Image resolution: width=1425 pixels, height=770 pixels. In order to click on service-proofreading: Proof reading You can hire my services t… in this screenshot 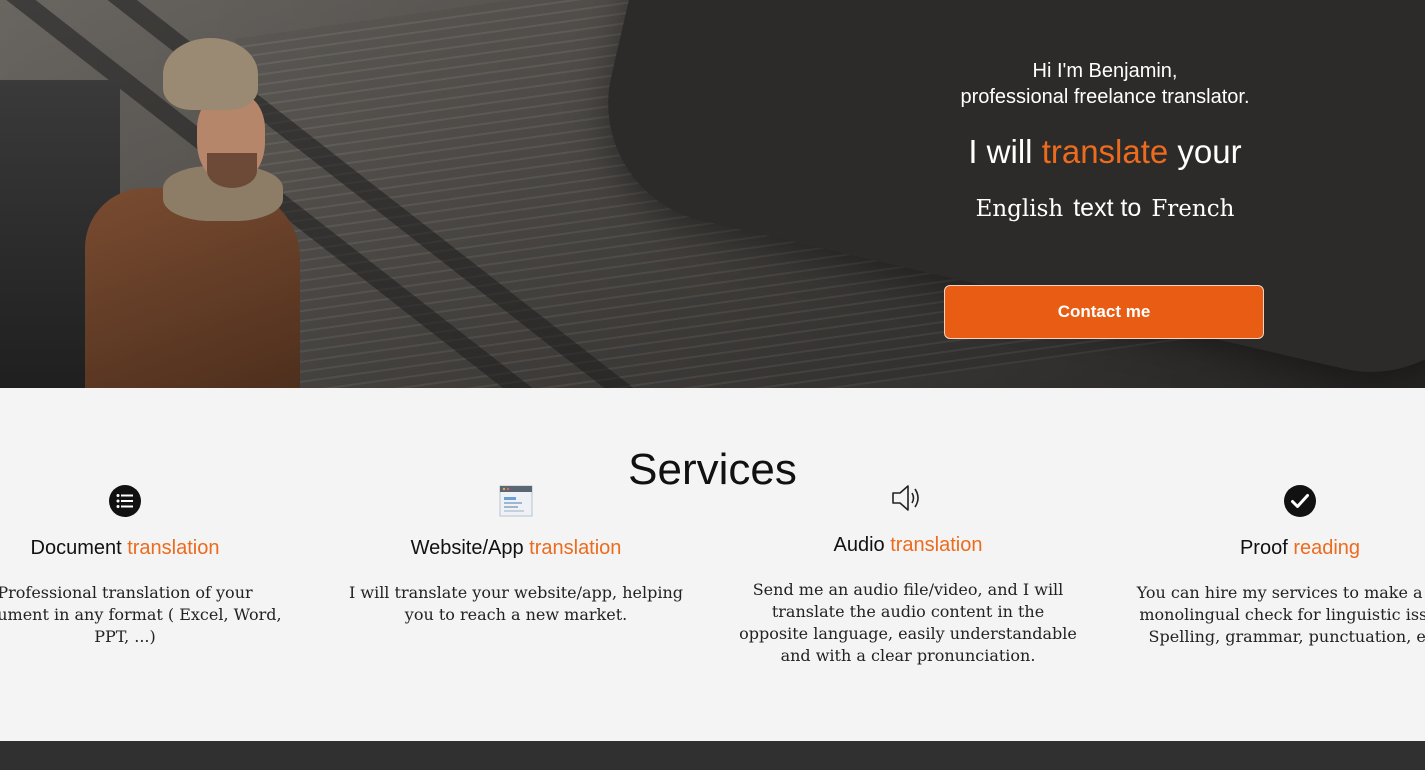, I will do `click(1277, 565)`.